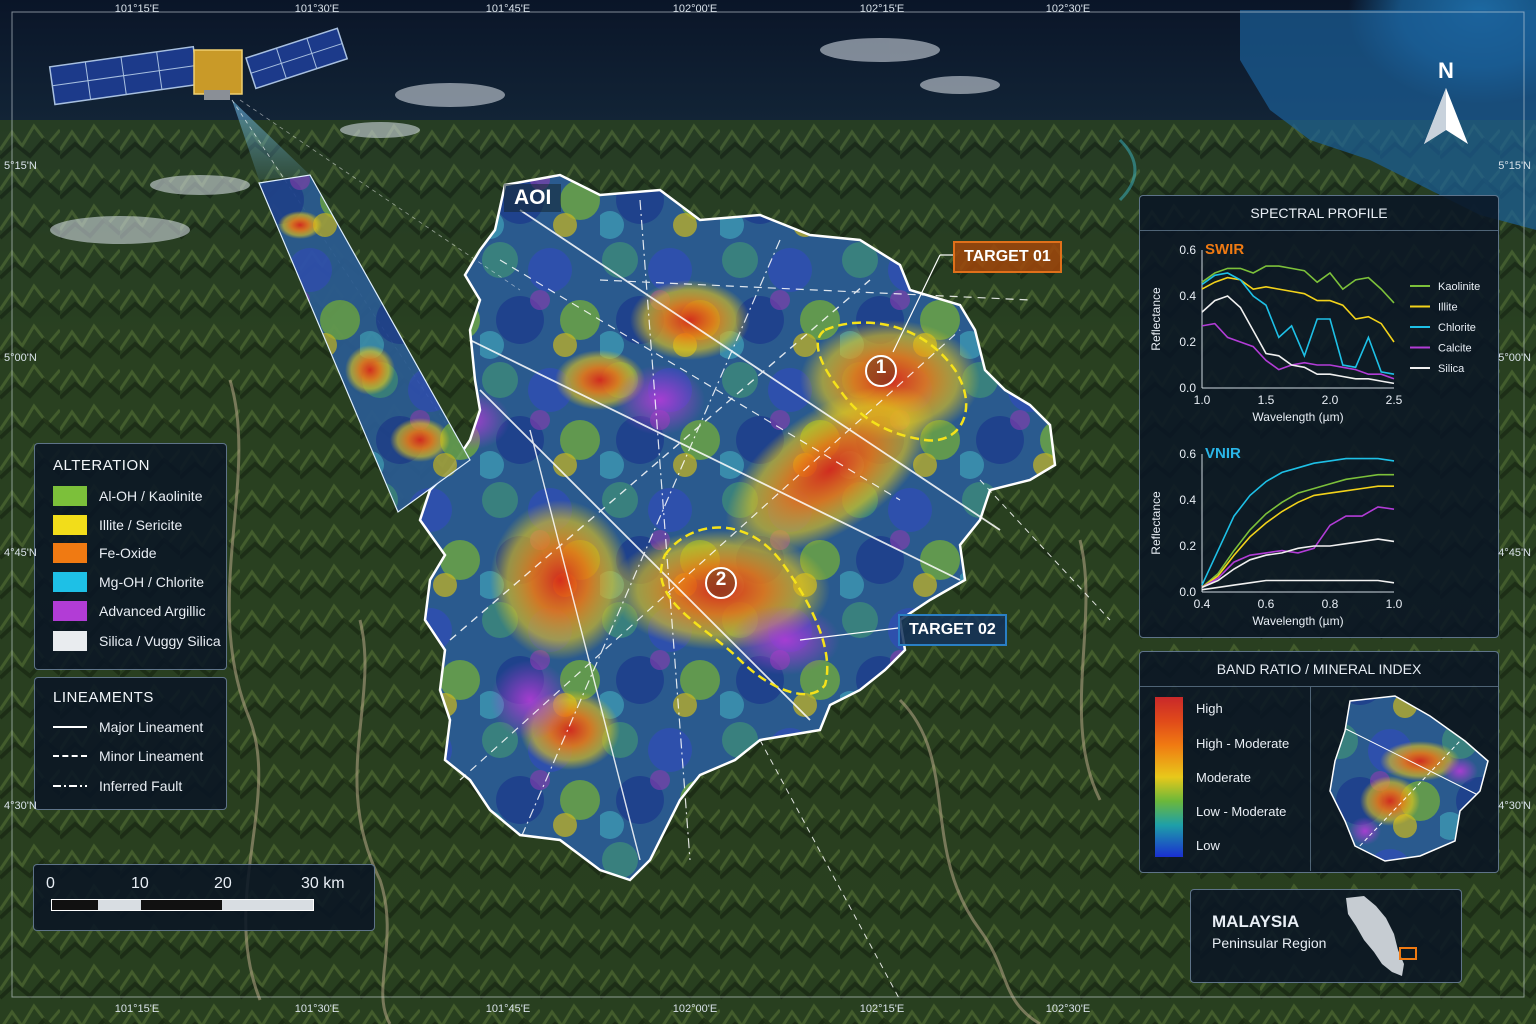 The width and height of the screenshot is (1536, 1024). What do you see at coordinates (1223, 777) in the screenshot?
I see `band-class-label: Moderate` at bounding box center [1223, 777].